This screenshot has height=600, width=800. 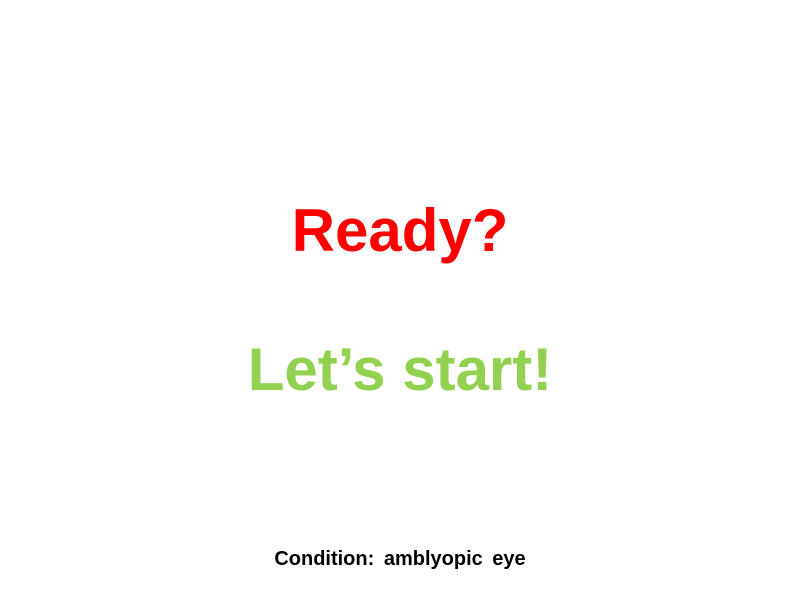 I want to click on ready-prompt: Ready?, so click(x=400, y=230).